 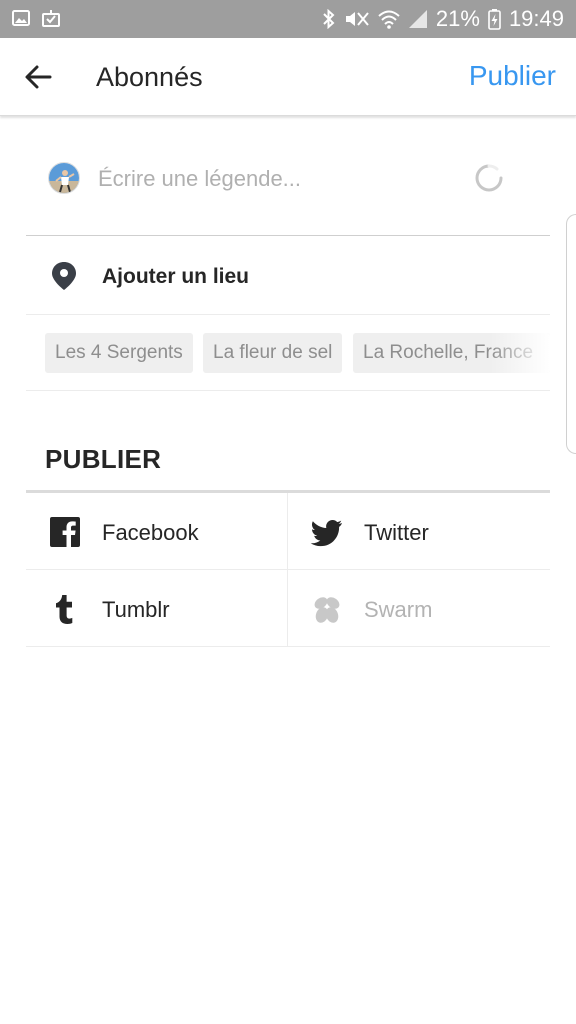 I want to click on add-location-row: Ajouter un lieu, so click(x=288, y=276).